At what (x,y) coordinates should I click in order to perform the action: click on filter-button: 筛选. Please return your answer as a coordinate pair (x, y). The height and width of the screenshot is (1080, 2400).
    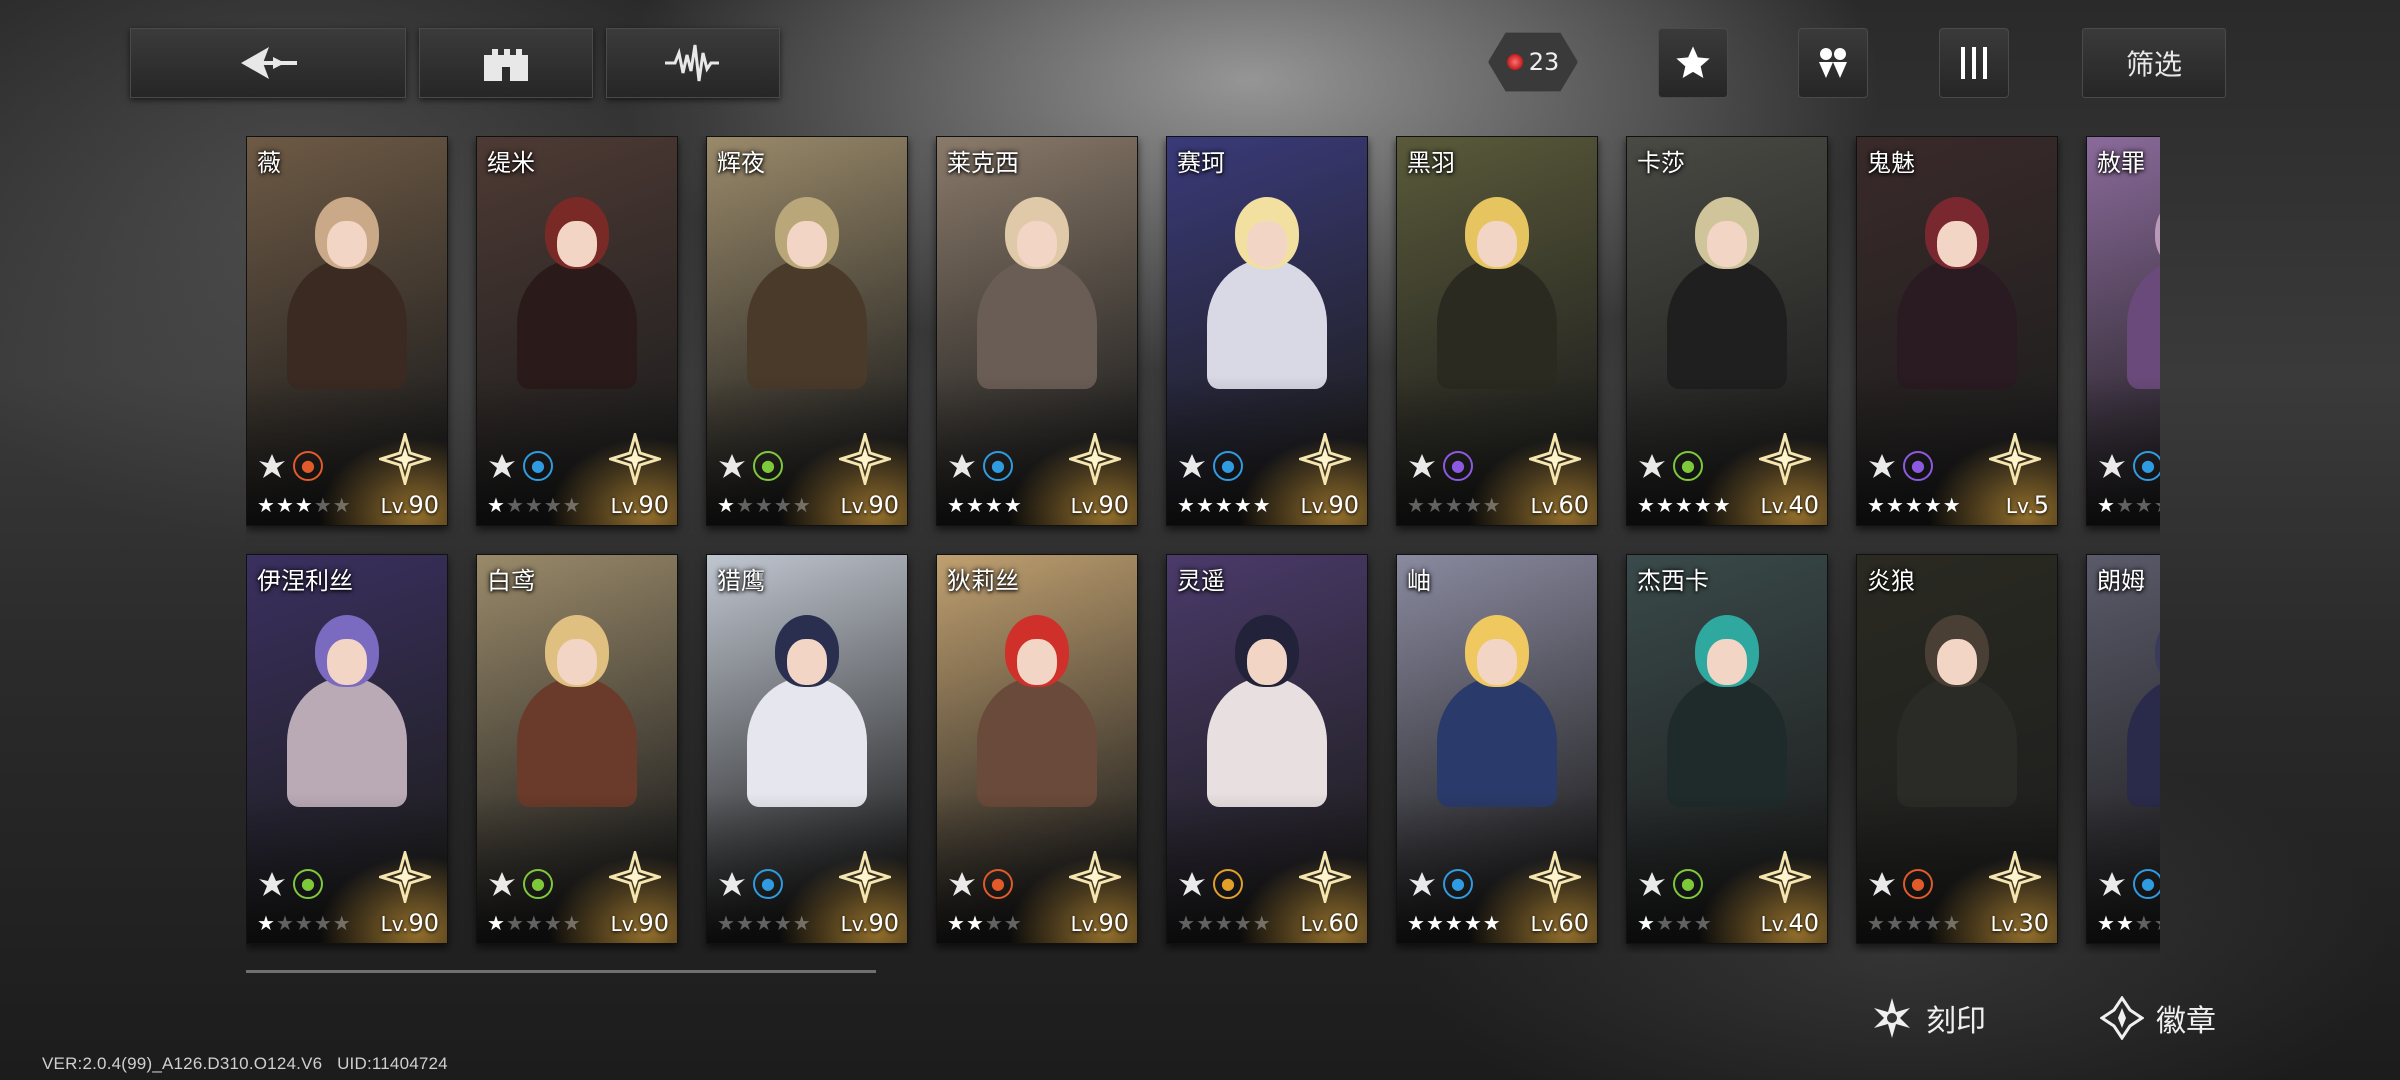
    Looking at the image, I should click on (2154, 63).